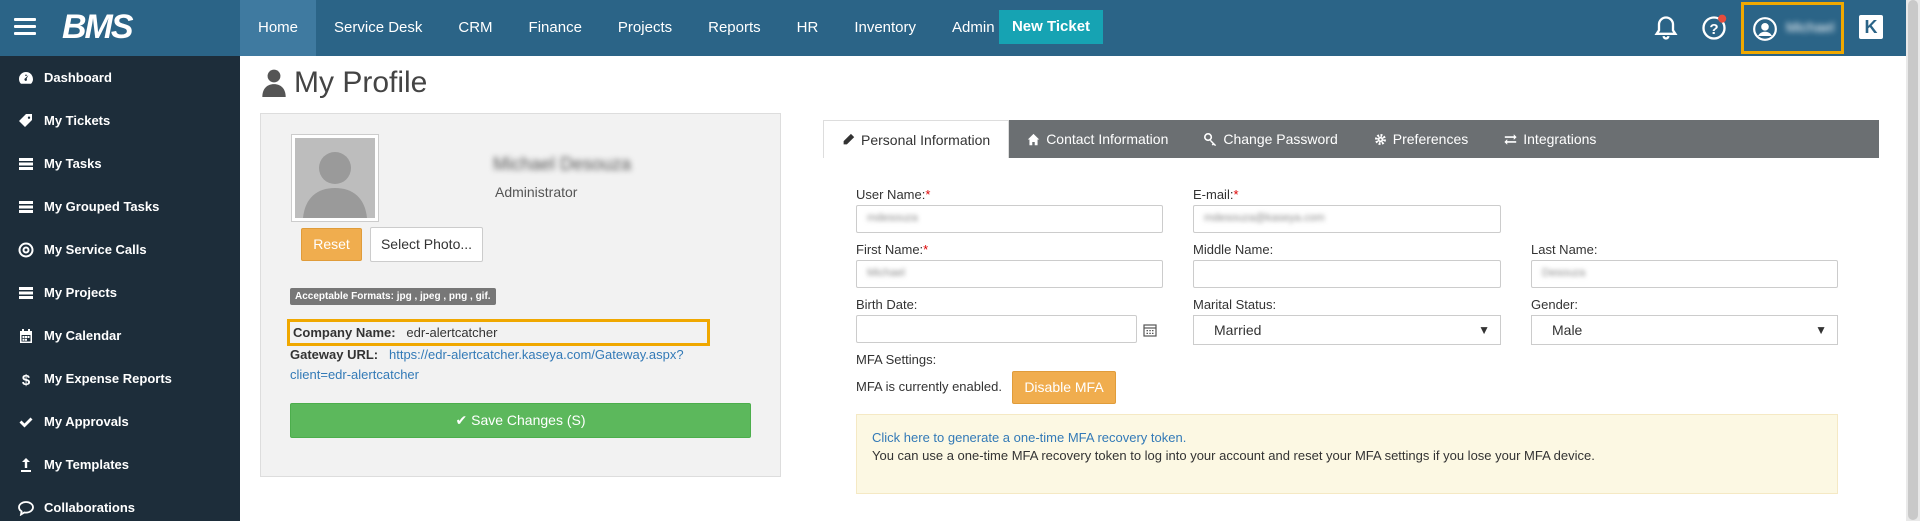 The height and width of the screenshot is (529, 1920). What do you see at coordinates (1097, 139) in the screenshot?
I see `tab-contact-information: Contact Information` at bounding box center [1097, 139].